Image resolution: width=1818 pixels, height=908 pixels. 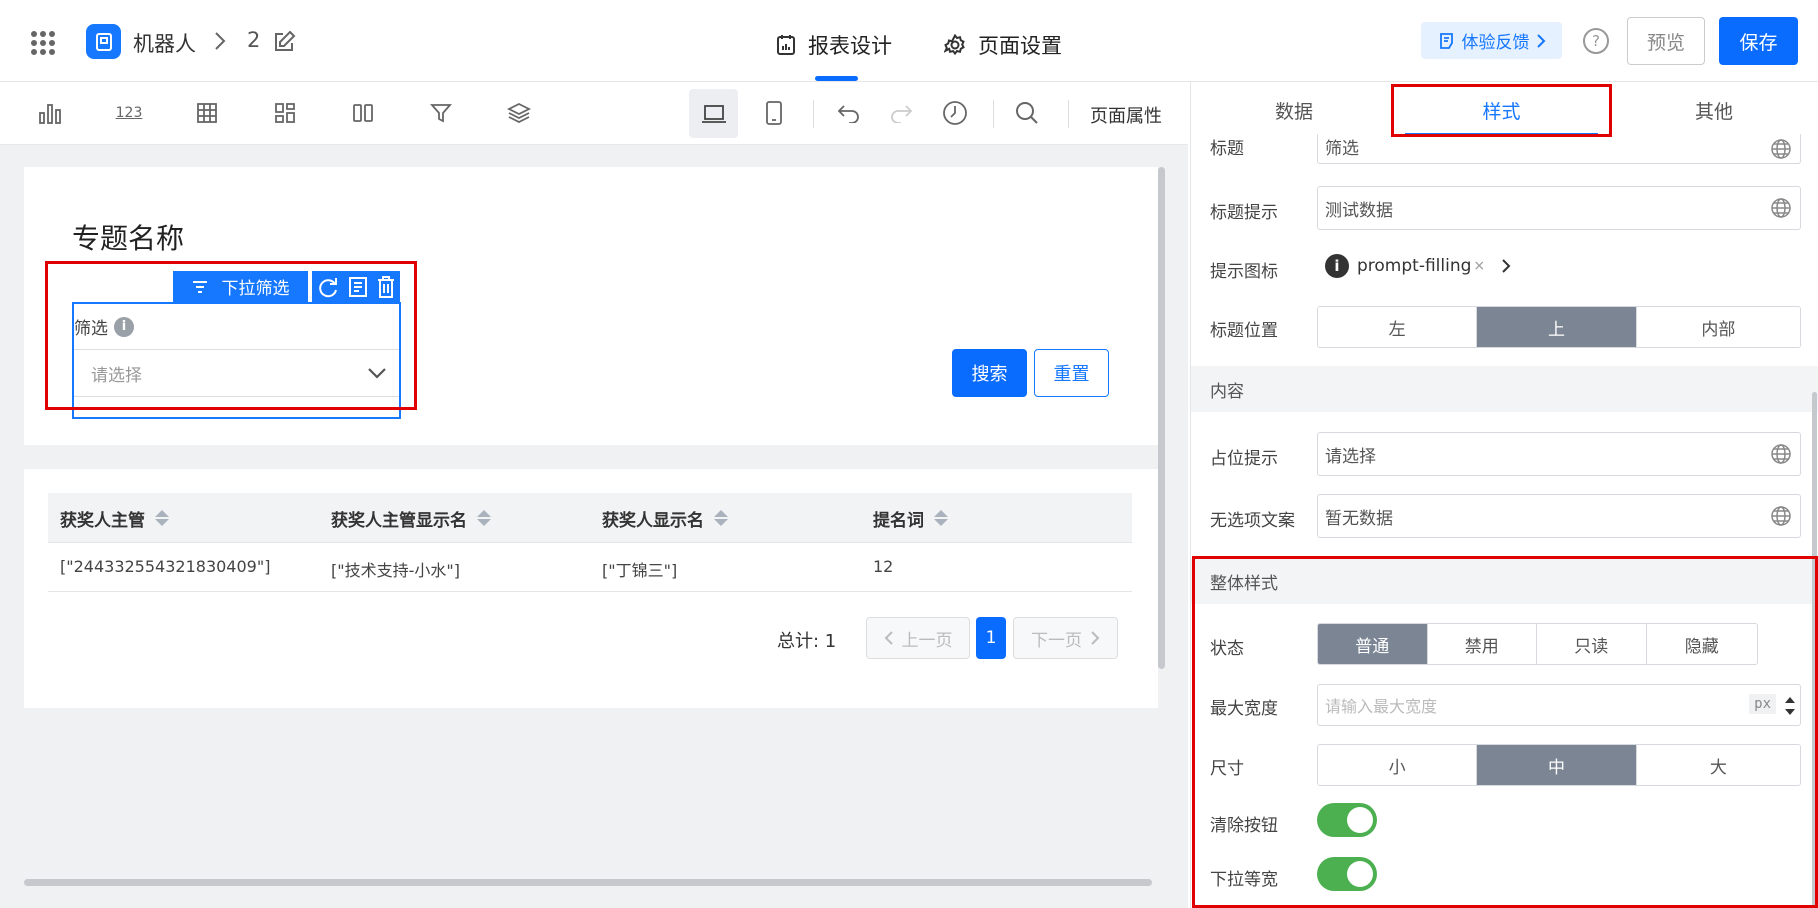 What do you see at coordinates (1414, 266) in the screenshot?
I see `hint-icon-value: prompt-filling` at bounding box center [1414, 266].